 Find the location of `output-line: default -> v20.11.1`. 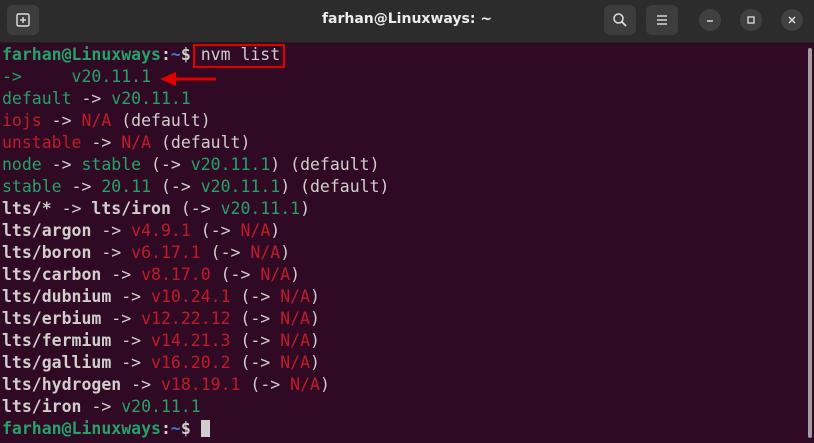

output-line: default -> v20.11.1 is located at coordinates (96, 98).